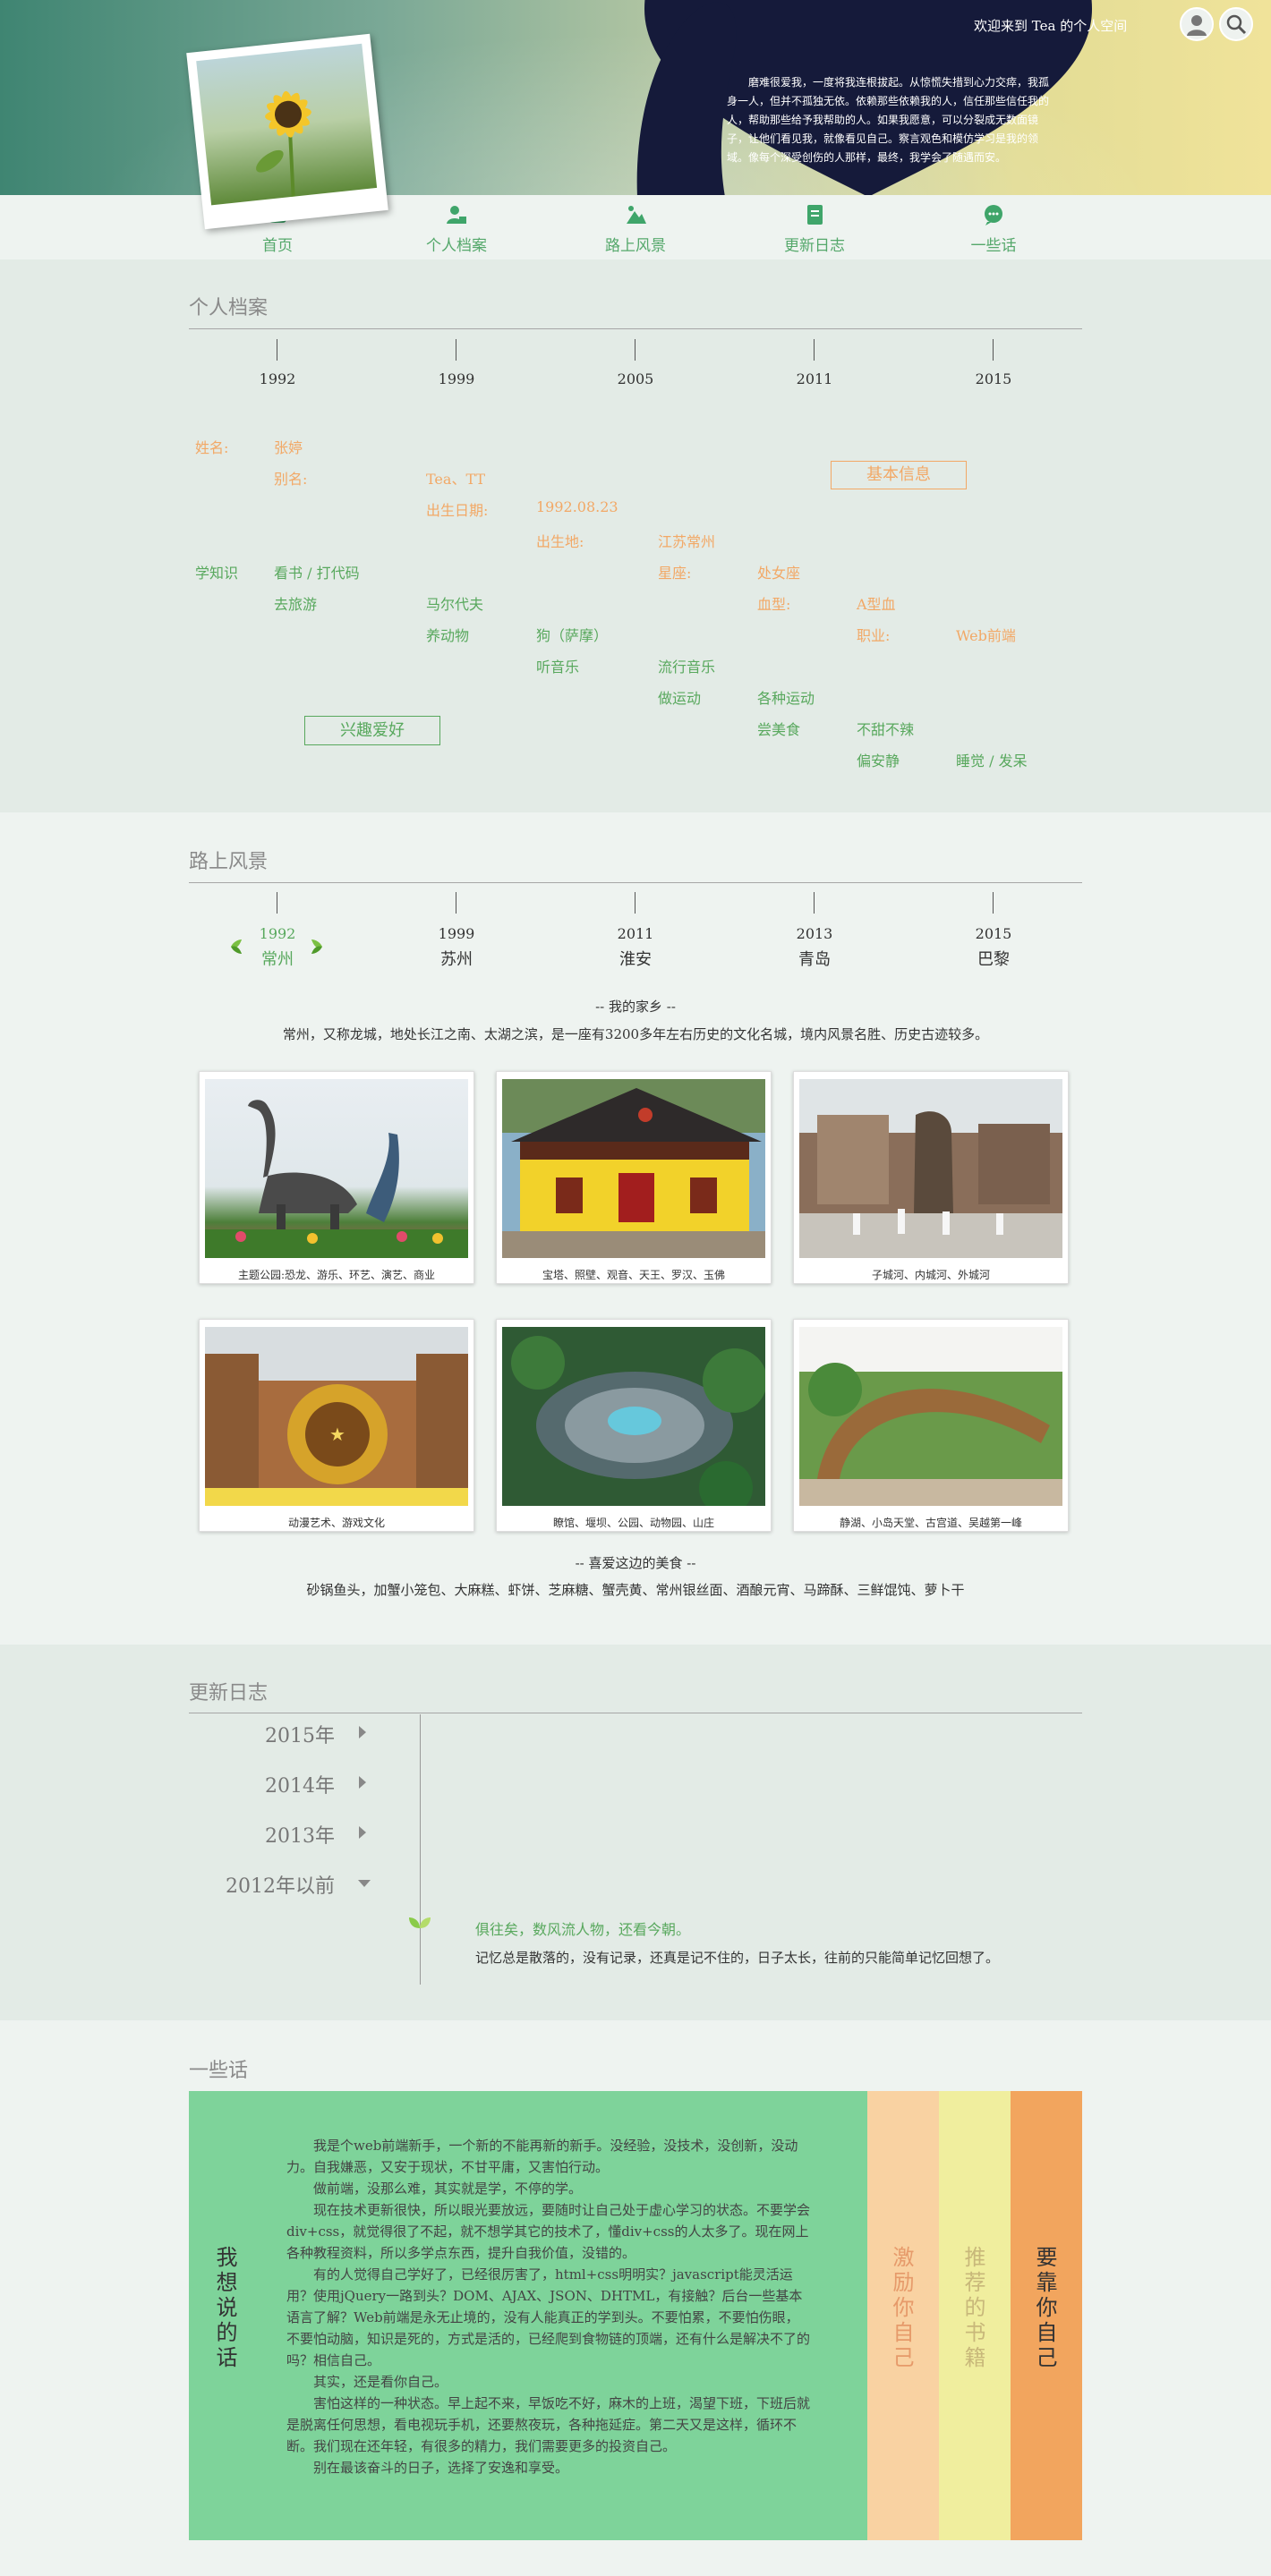  Describe the element at coordinates (380, 2382) in the screenshot. I see `words-paragraph: 其实，还是看你自己。` at that location.